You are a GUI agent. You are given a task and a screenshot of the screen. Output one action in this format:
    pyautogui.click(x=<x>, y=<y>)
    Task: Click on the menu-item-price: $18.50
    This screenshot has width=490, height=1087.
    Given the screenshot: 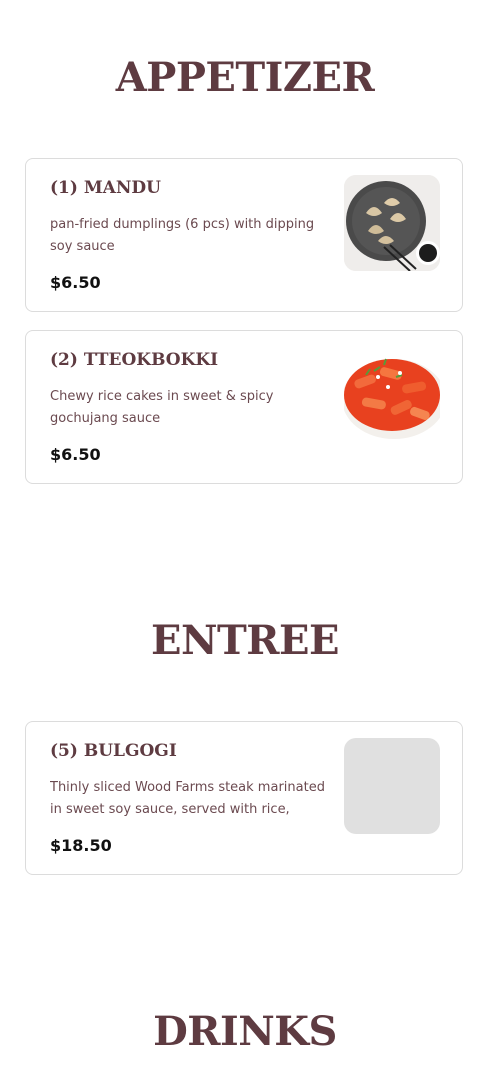 What is the action you would take?
    pyautogui.click(x=81, y=845)
    